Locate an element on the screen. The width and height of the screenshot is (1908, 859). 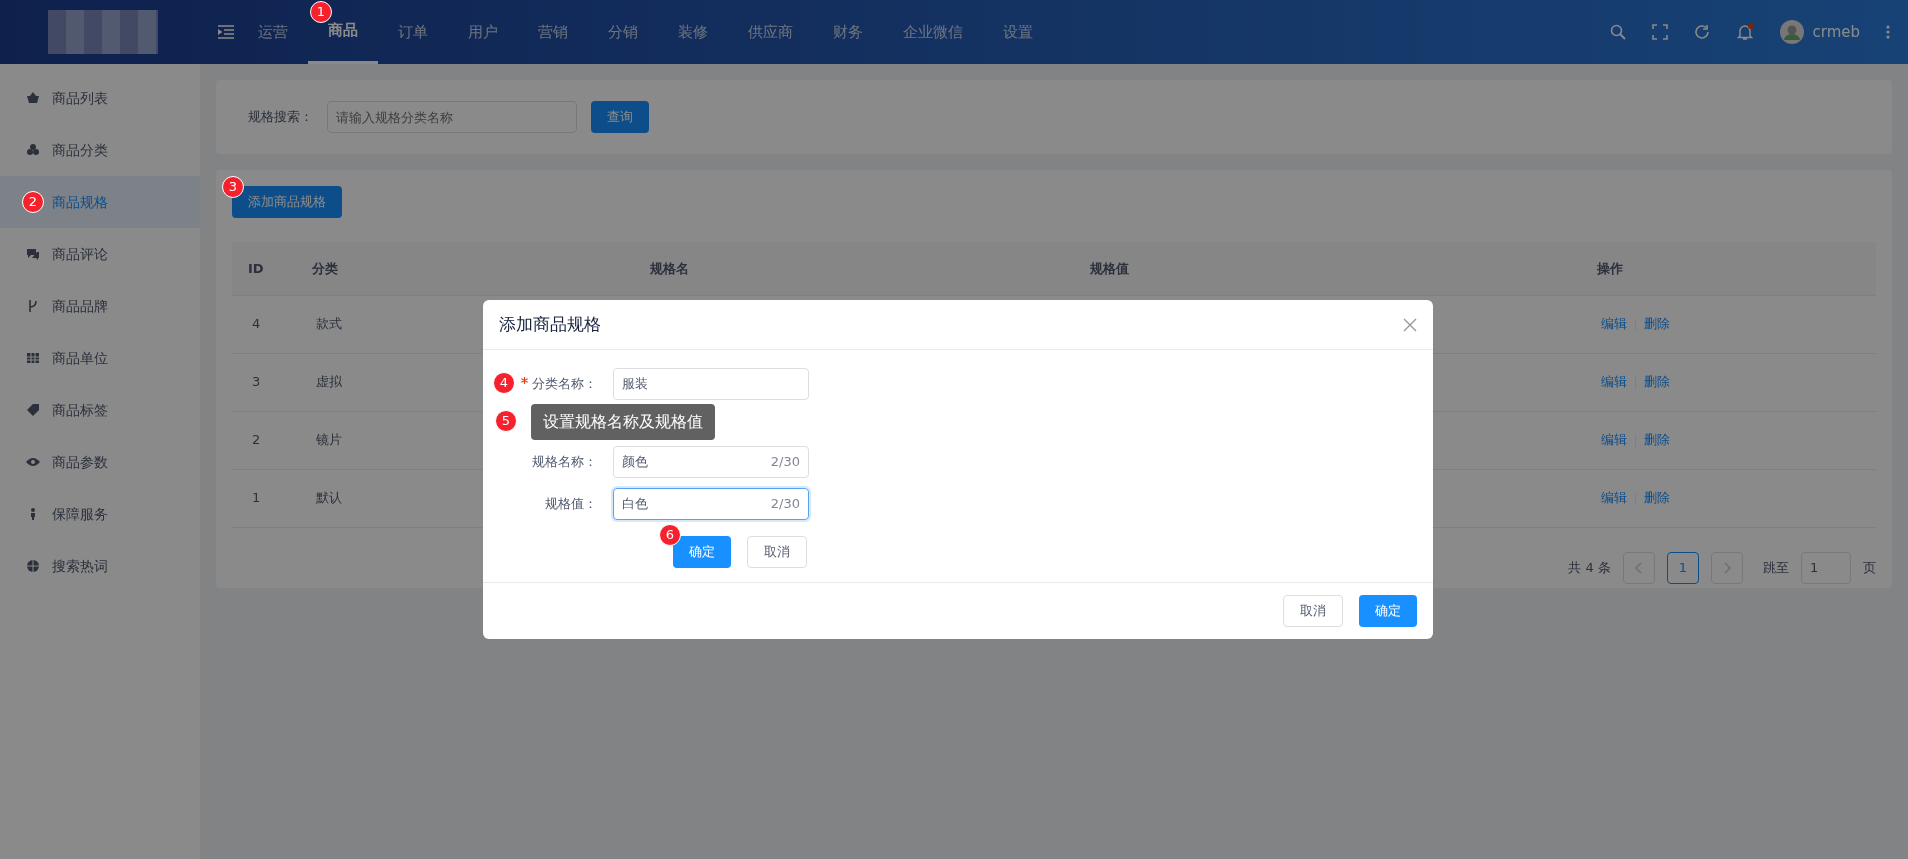
chevron-left-icon is located at coordinates (1639, 567).